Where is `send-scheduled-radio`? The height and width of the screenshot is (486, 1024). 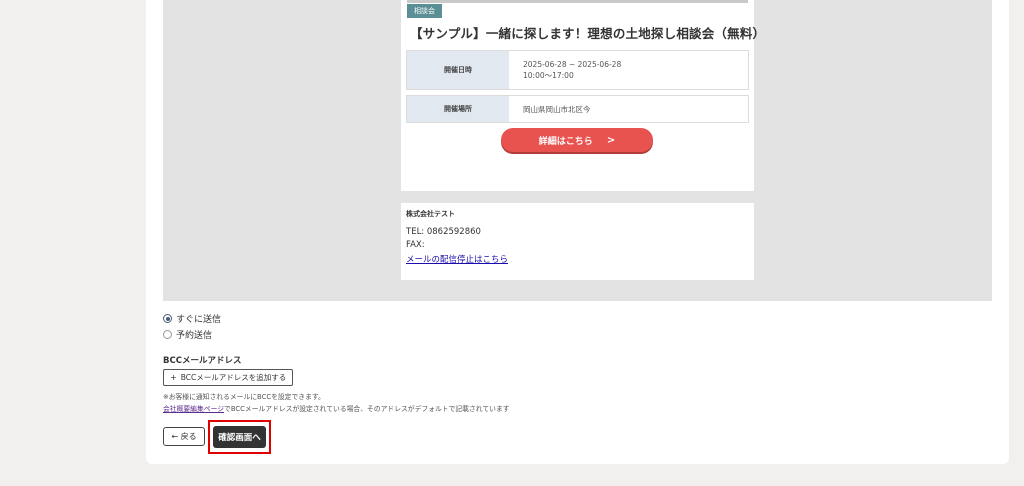
send-scheduled-radio is located at coordinates (167, 334).